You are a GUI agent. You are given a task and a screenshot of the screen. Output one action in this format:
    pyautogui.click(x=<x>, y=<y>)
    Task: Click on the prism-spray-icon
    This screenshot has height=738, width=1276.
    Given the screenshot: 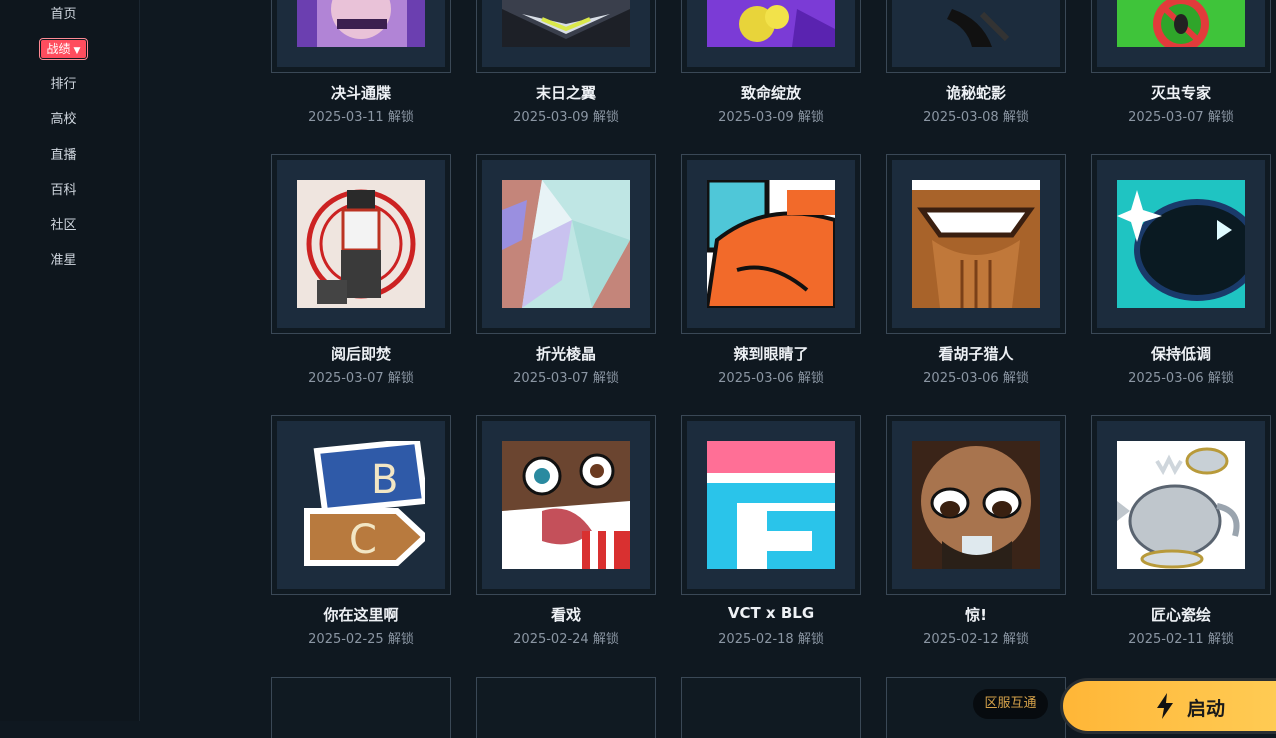 What is the action you would take?
    pyautogui.click(x=566, y=244)
    